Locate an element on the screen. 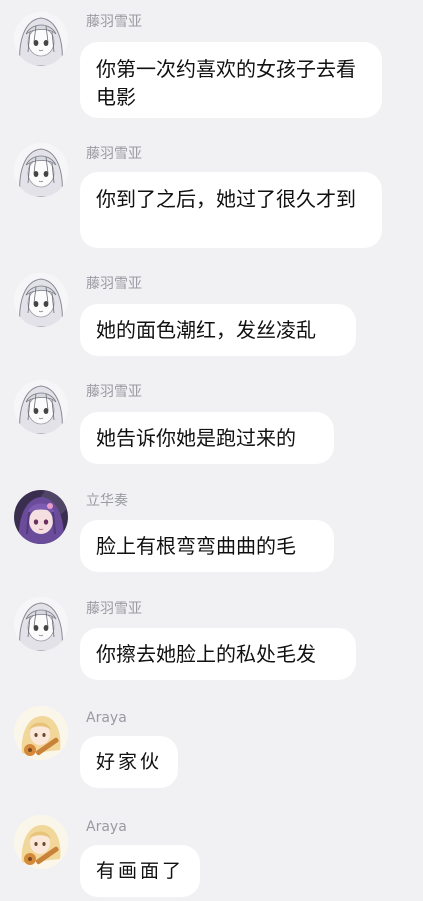 The width and height of the screenshot is (423, 901). message-bubble: 你到了之后，她过了很久才到 is located at coordinates (231, 210).